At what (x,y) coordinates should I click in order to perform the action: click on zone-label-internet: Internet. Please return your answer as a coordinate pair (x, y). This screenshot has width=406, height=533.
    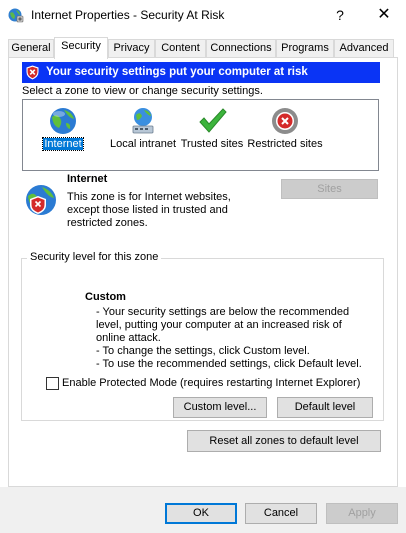
    Looking at the image, I should click on (63, 144).